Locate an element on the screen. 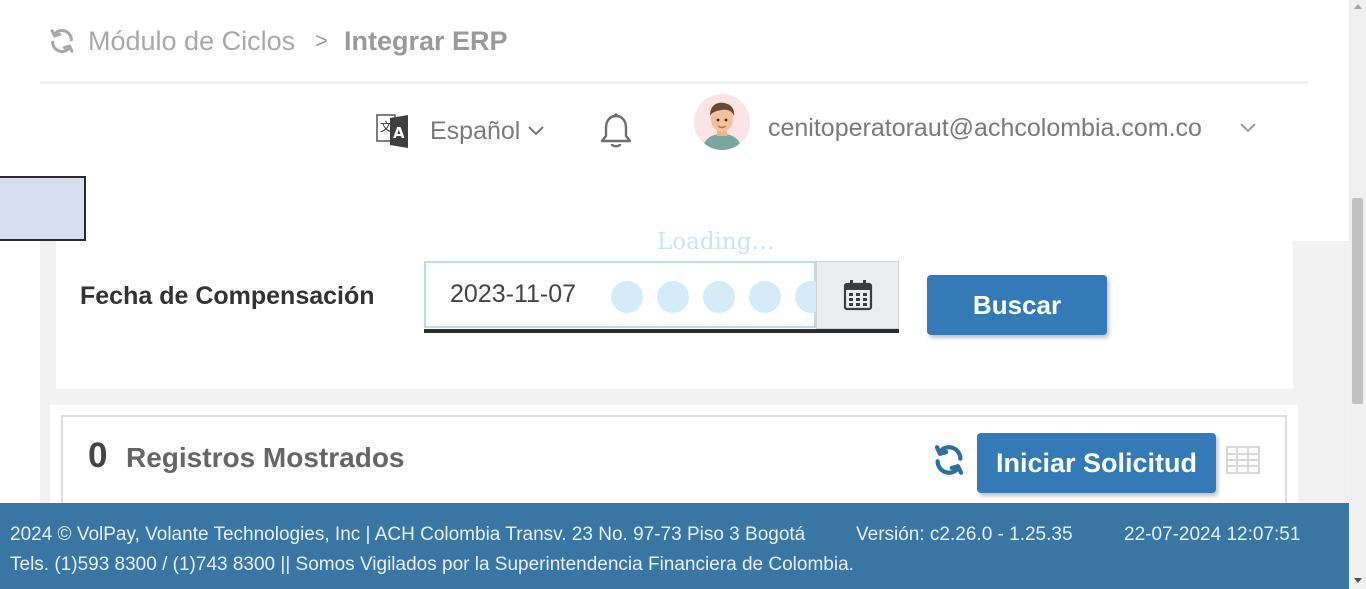 The height and width of the screenshot is (589, 1366). bell-icon is located at coordinates (616, 131).